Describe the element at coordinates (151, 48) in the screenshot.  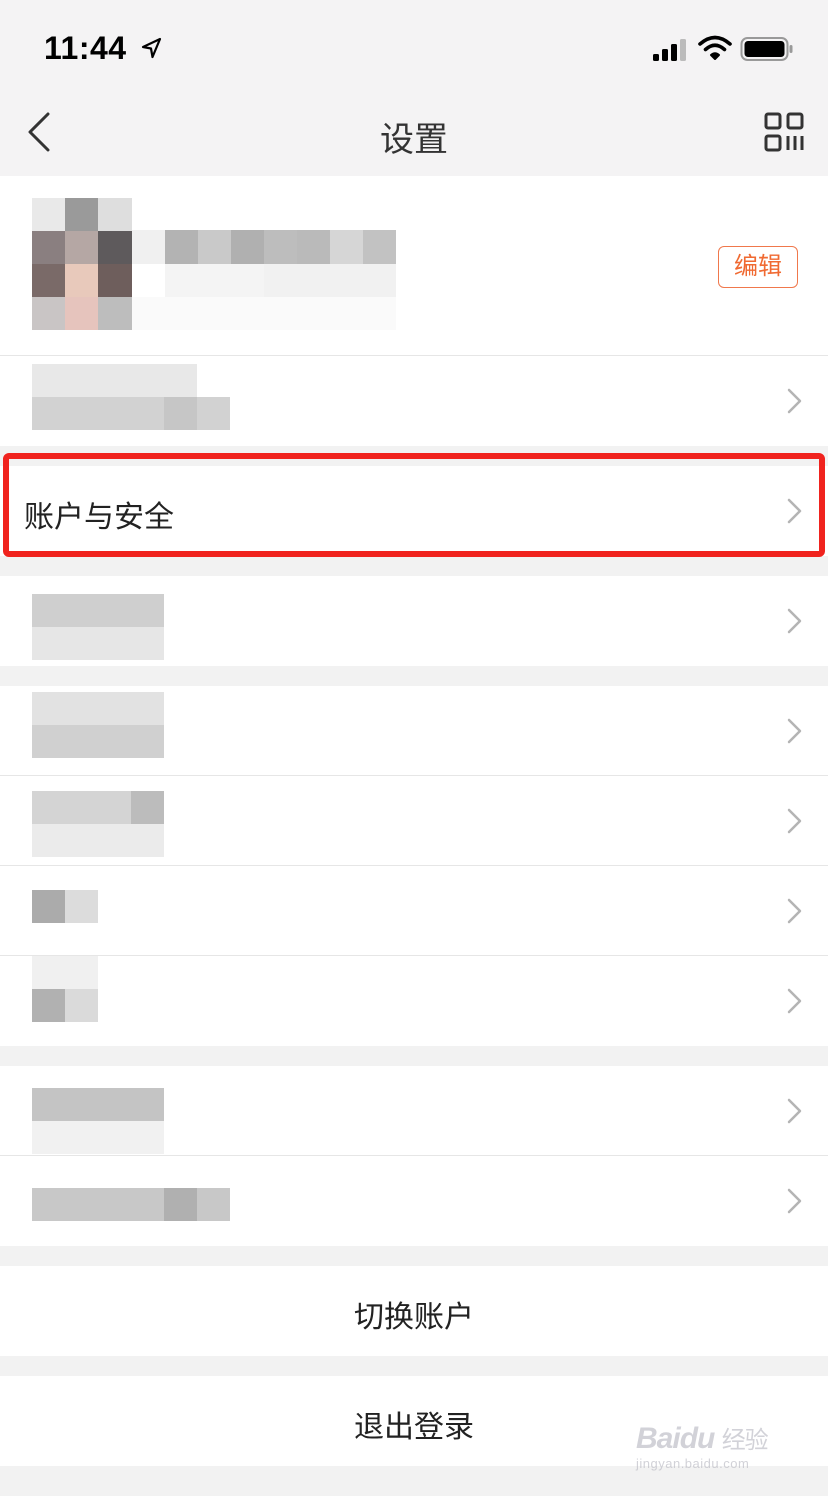
I see `location-arrow-icon` at that location.